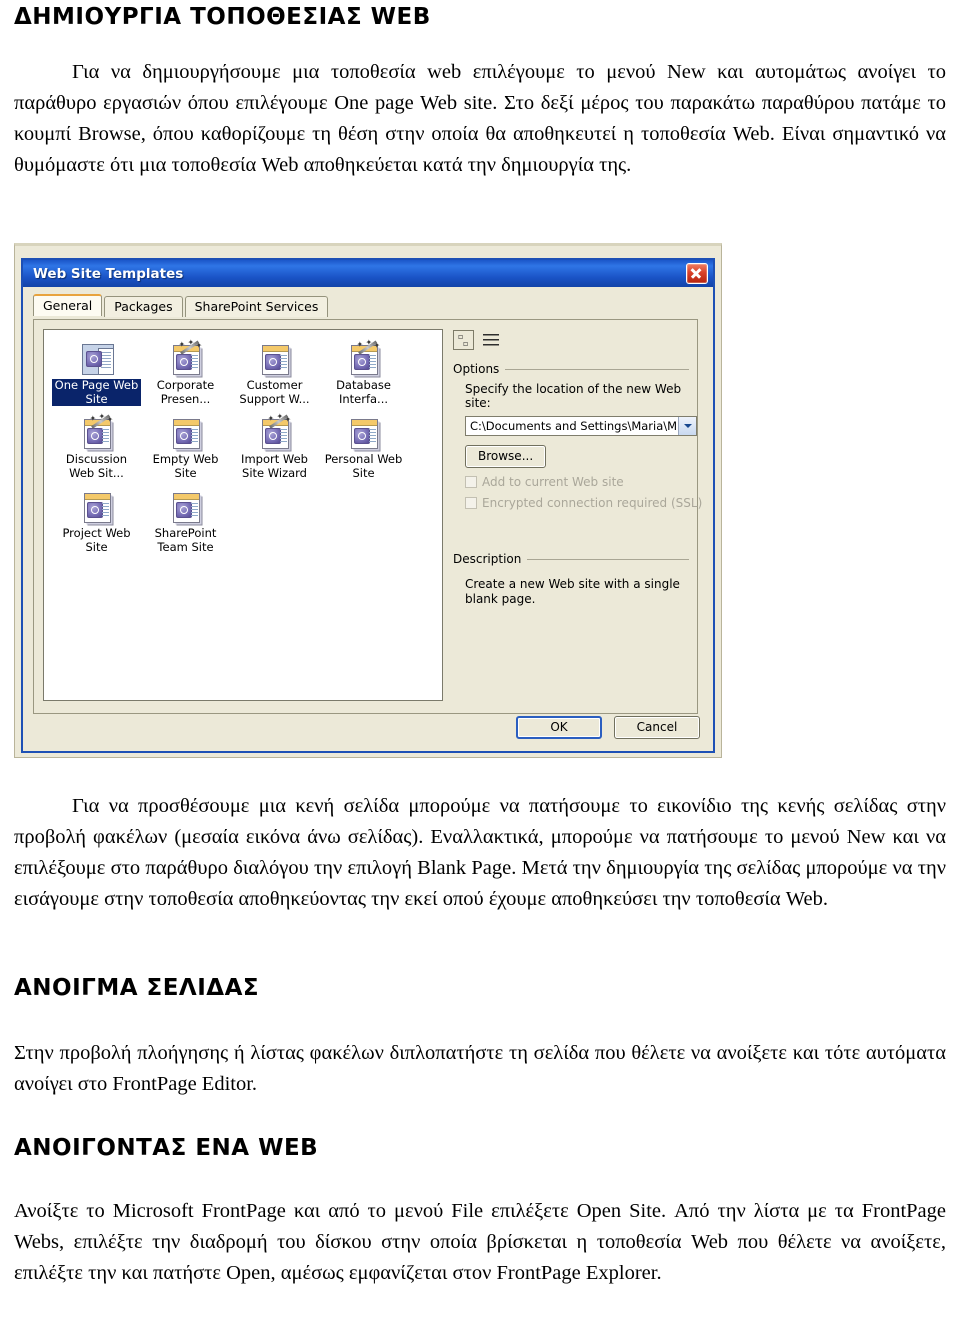 This screenshot has width=960, height=1320. What do you see at coordinates (222, 17) in the screenshot?
I see `page-title-create-site: ΔΗΜΙΟΥΡΓΙΑ ΤΟΠΟΘΕΣΙΑΣ WEB` at bounding box center [222, 17].